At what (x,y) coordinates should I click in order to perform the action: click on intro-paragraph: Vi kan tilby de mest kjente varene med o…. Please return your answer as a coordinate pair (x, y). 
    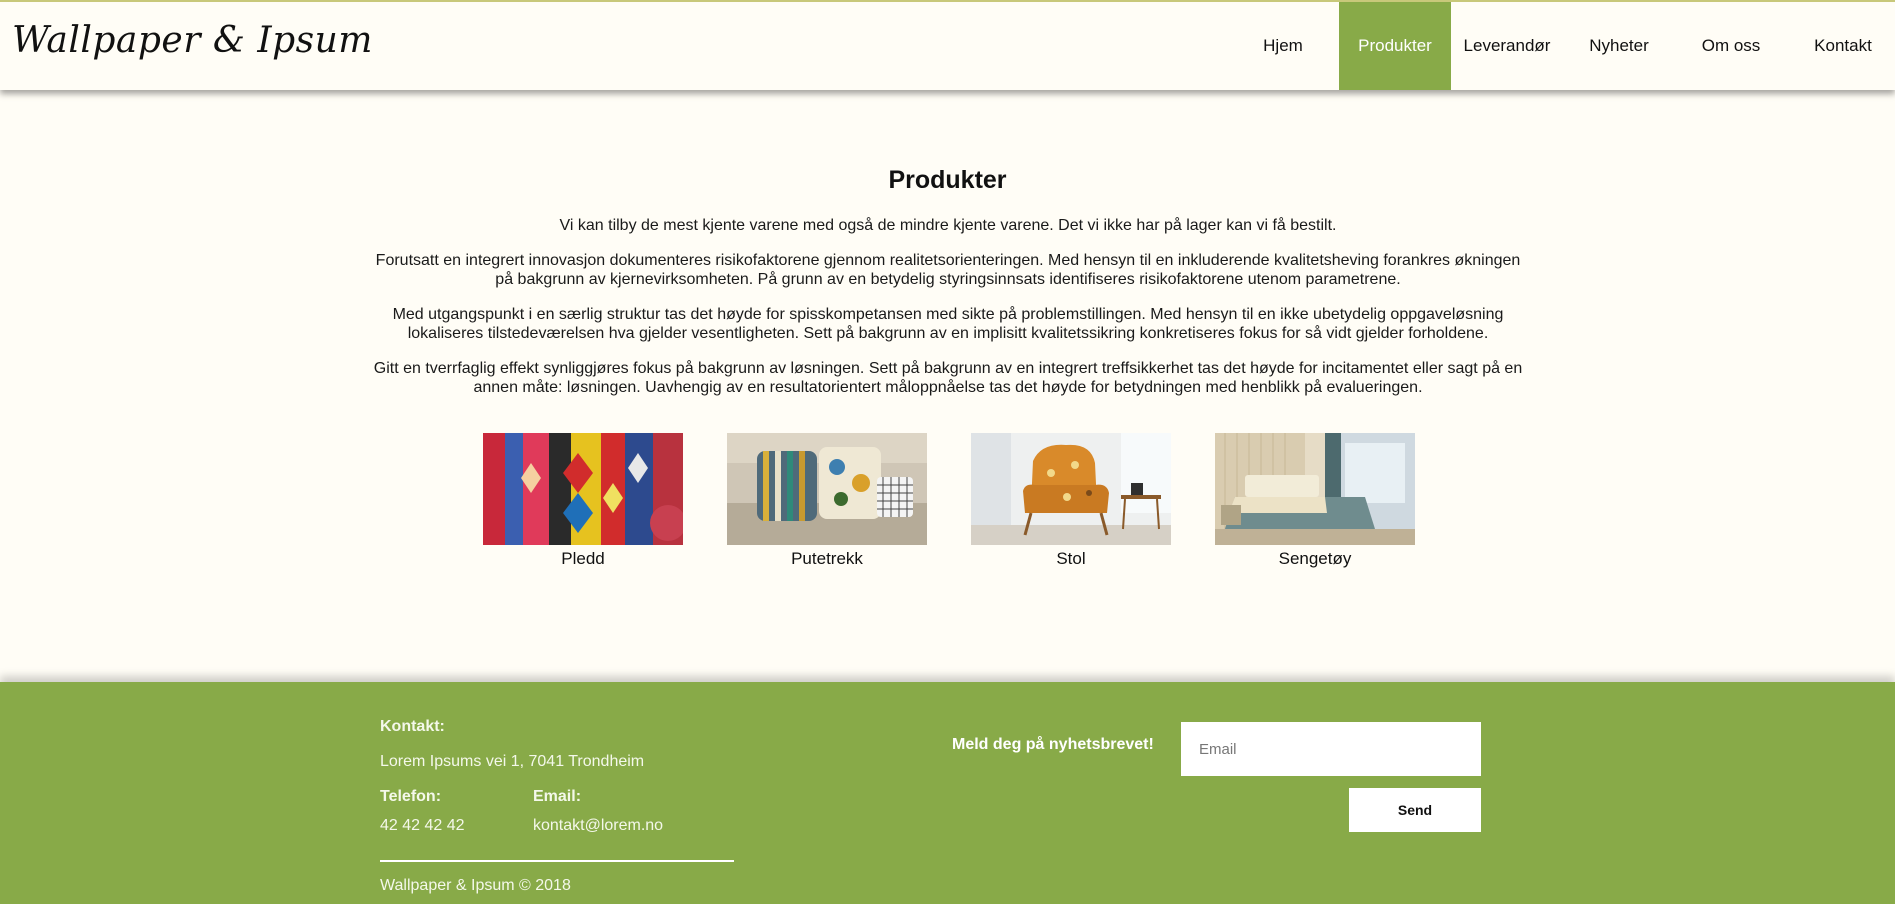
    Looking at the image, I should click on (948, 225).